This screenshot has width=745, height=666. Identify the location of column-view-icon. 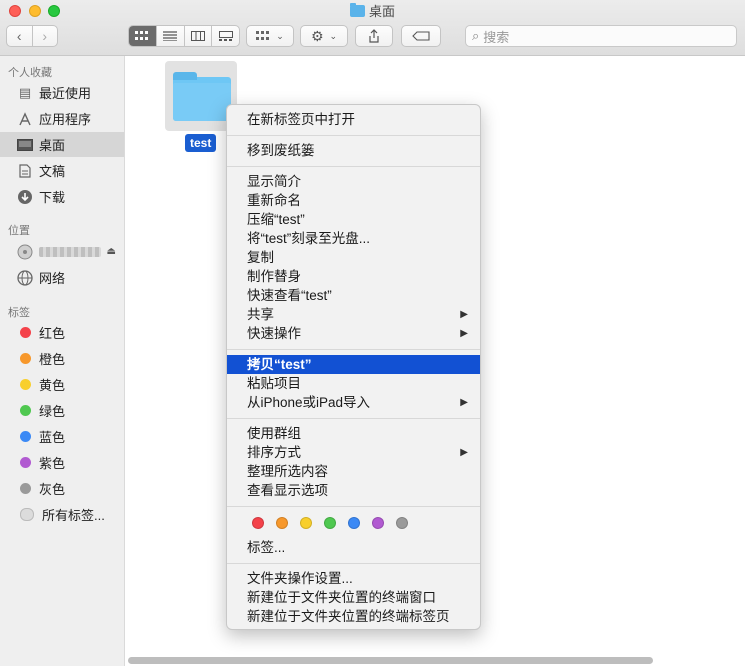
(197, 36).